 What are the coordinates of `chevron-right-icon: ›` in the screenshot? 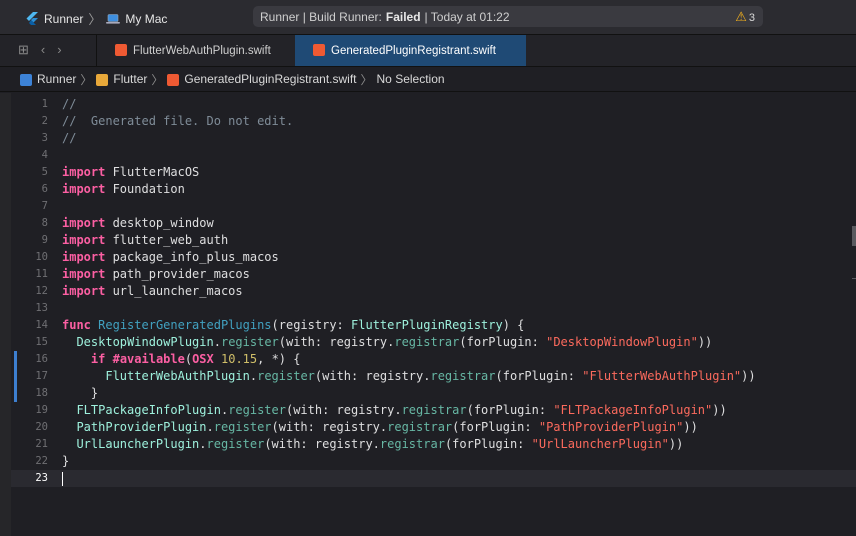 It's located at (59, 50).